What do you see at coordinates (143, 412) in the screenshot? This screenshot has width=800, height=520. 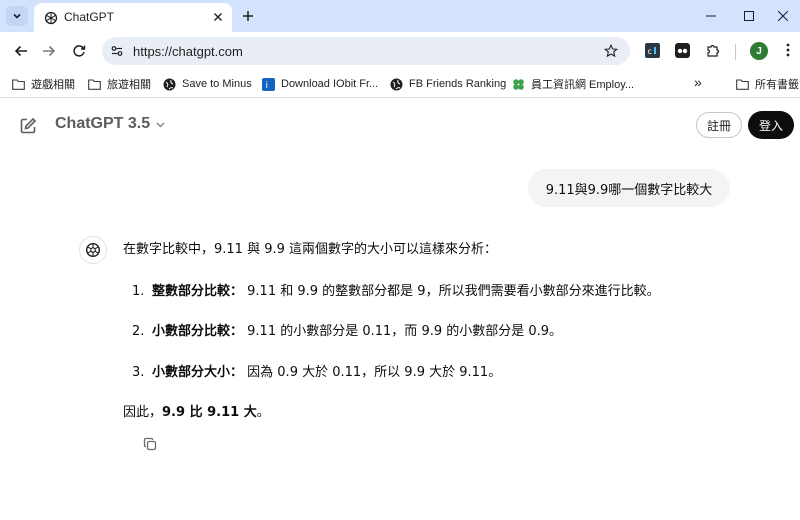 I see `conclusion-prefix: 因此，` at bounding box center [143, 412].